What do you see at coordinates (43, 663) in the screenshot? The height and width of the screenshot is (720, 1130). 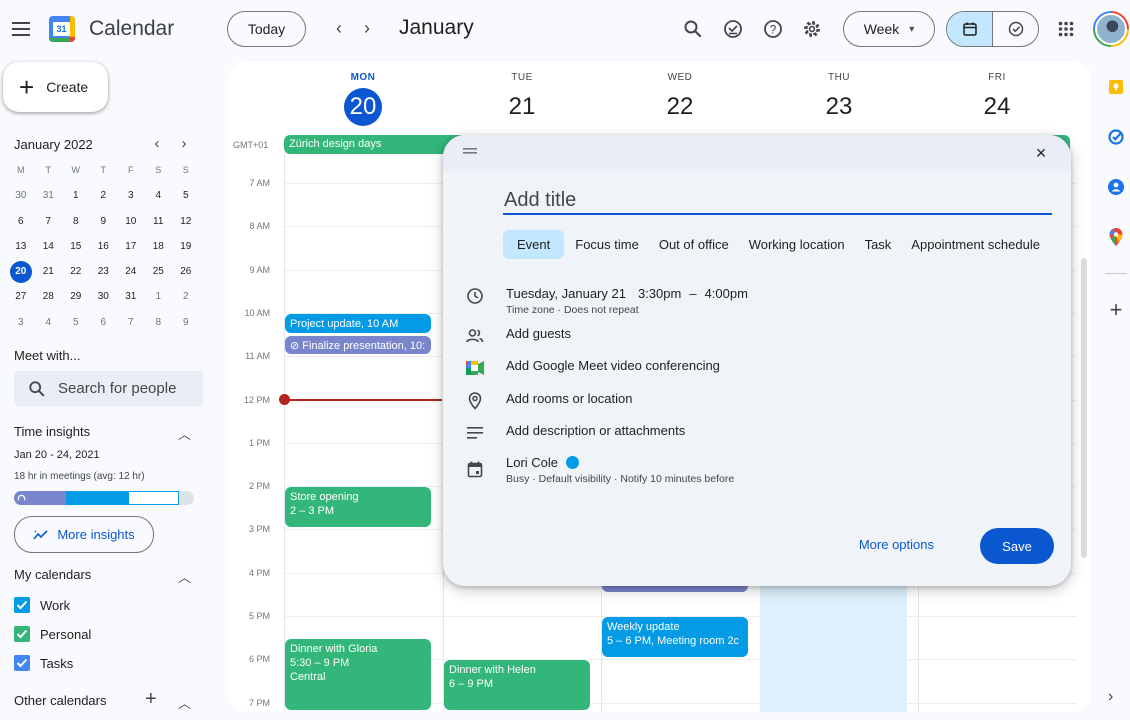 I see `calendar-item-tasks: Tasks` at bounding box center [43, 663].